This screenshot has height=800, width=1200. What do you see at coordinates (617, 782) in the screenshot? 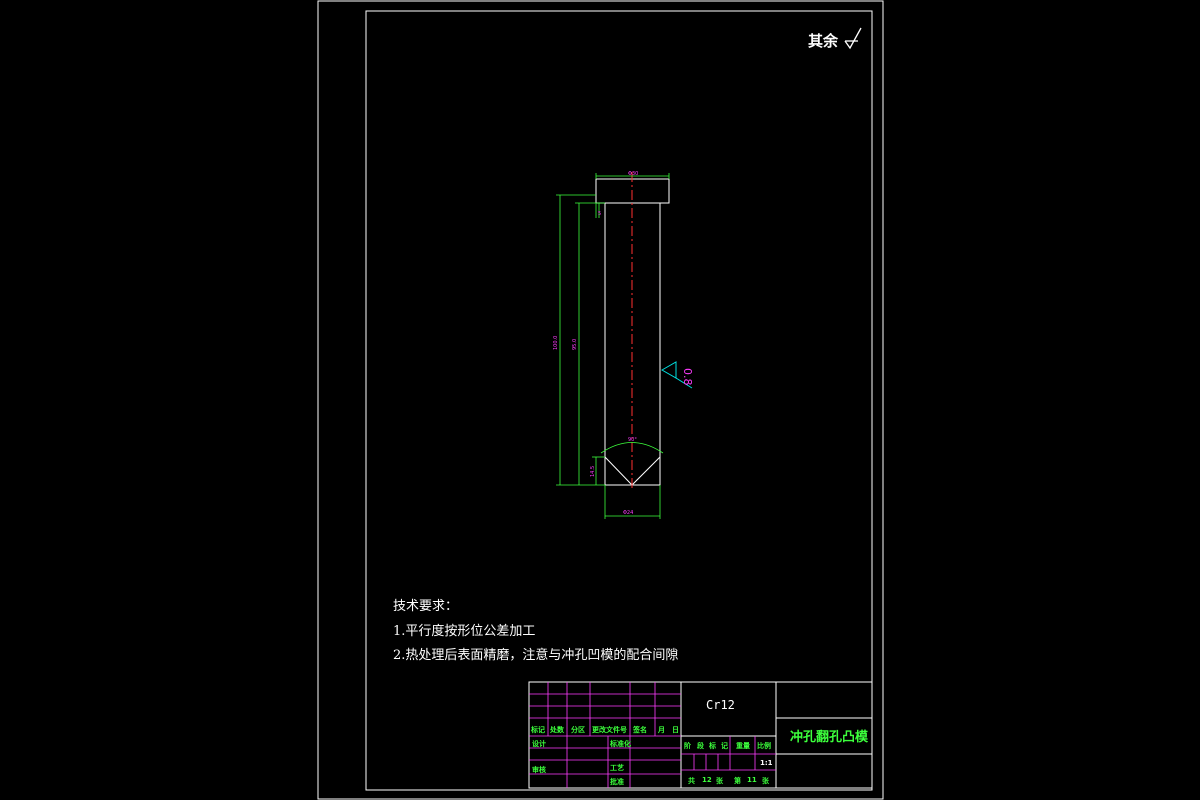
I see `tb-approve-label: 批准` at bounding box center [617, 782].